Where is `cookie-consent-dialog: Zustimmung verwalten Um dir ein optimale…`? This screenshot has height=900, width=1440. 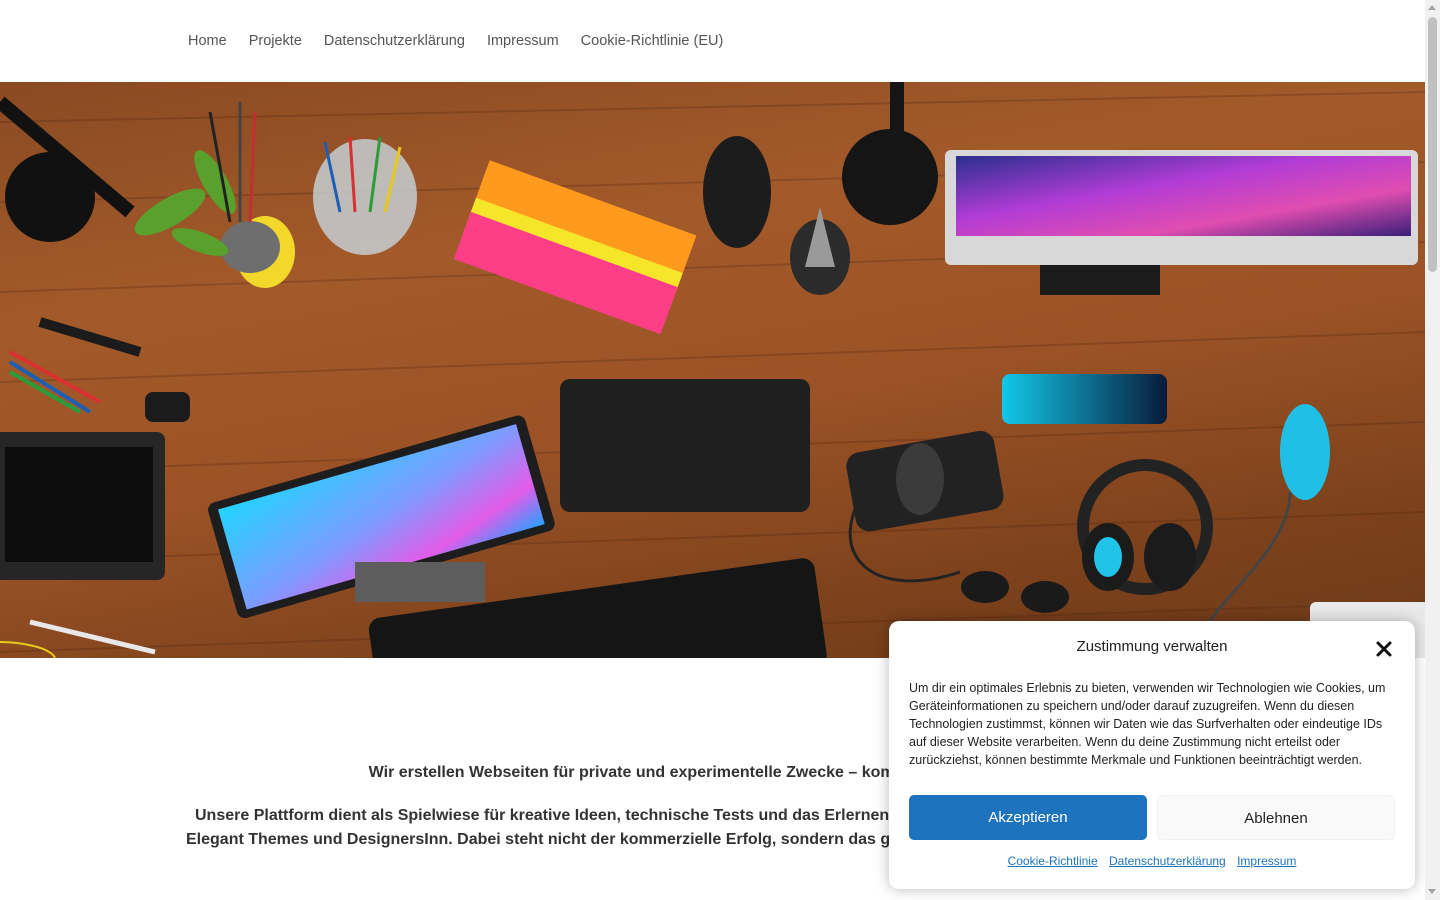
cookie-consent-dialog: Zustimmung verwalten Um dir ein optimale… is located at coordinates (1152, 755).